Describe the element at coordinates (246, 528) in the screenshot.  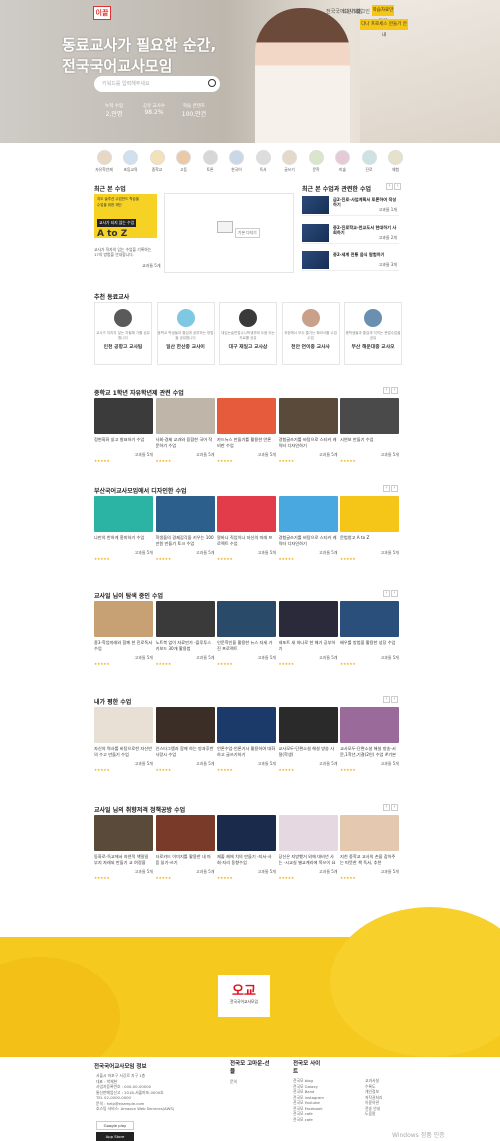
I see `lesson-card: 알바나 직업이나 자신의 미래 프로젝트 수업 고과들 5개 ★★★★★` at that location.